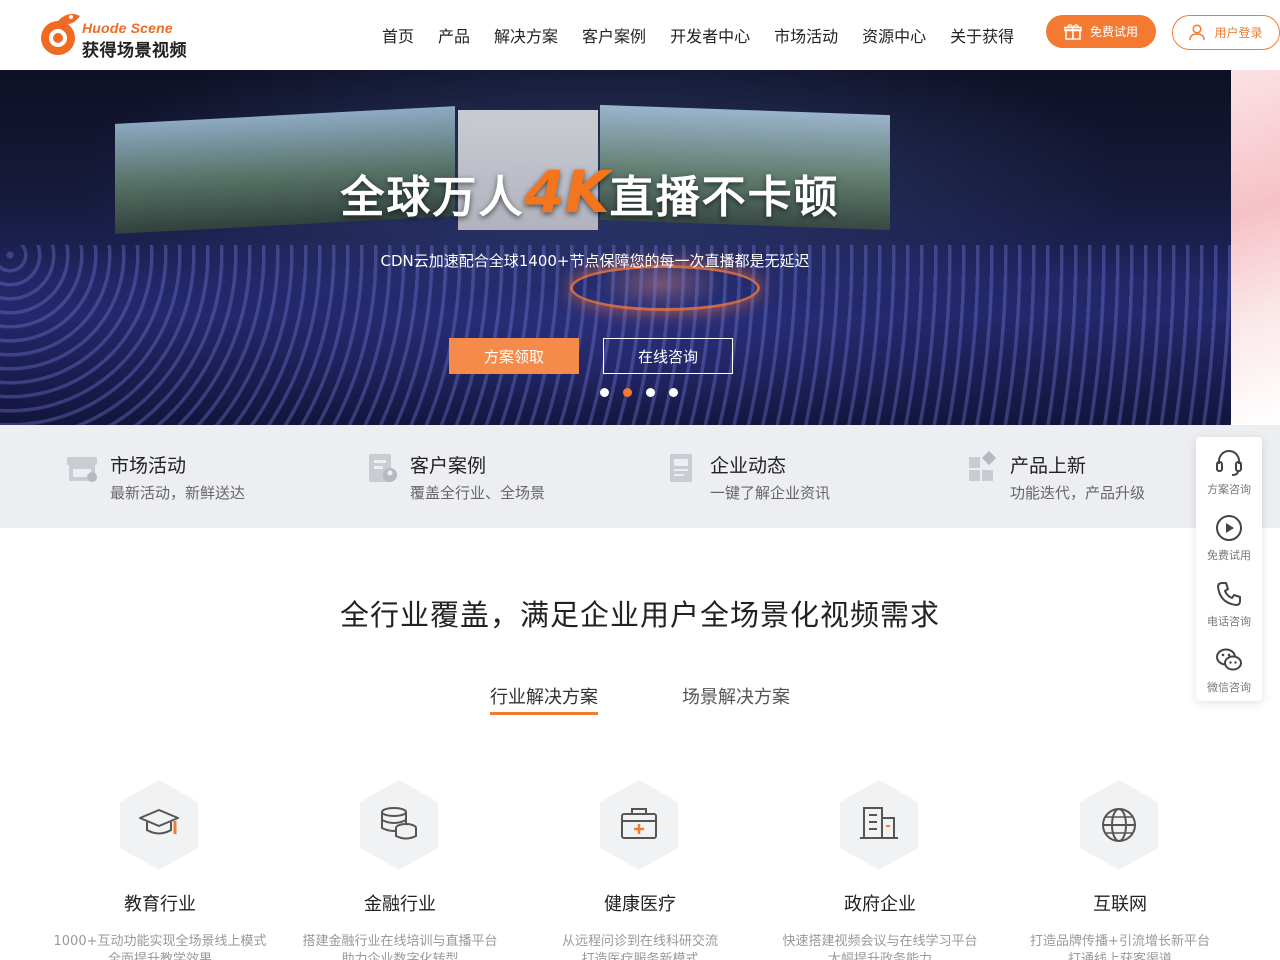  Describe the element at coordinates (1229, 489) in the screenshot. I see `side-item-label: 方案咨询` at that location.